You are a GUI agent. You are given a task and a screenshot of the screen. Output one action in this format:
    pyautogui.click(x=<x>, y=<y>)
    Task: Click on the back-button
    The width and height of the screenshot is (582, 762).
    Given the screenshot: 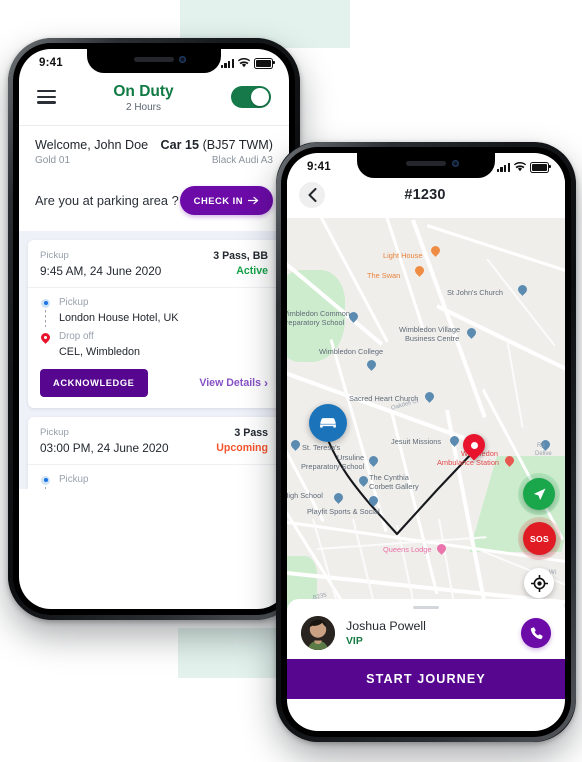 What is the action you would take?
    pyautogui.click(x=312, y=195)
    